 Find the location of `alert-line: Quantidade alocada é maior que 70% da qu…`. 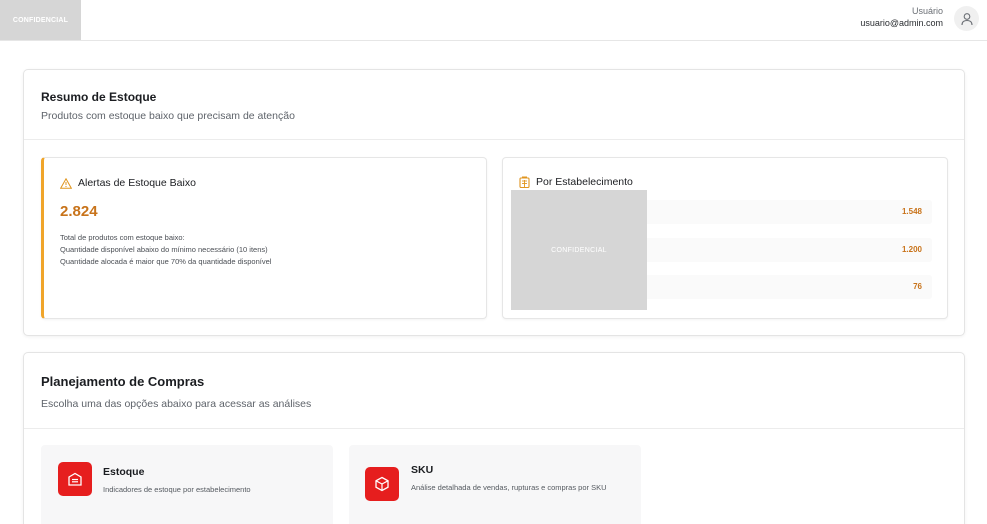

alert-line: Quantidade alocada é maior que 70% da qu… is located at coordinates (166, 261).